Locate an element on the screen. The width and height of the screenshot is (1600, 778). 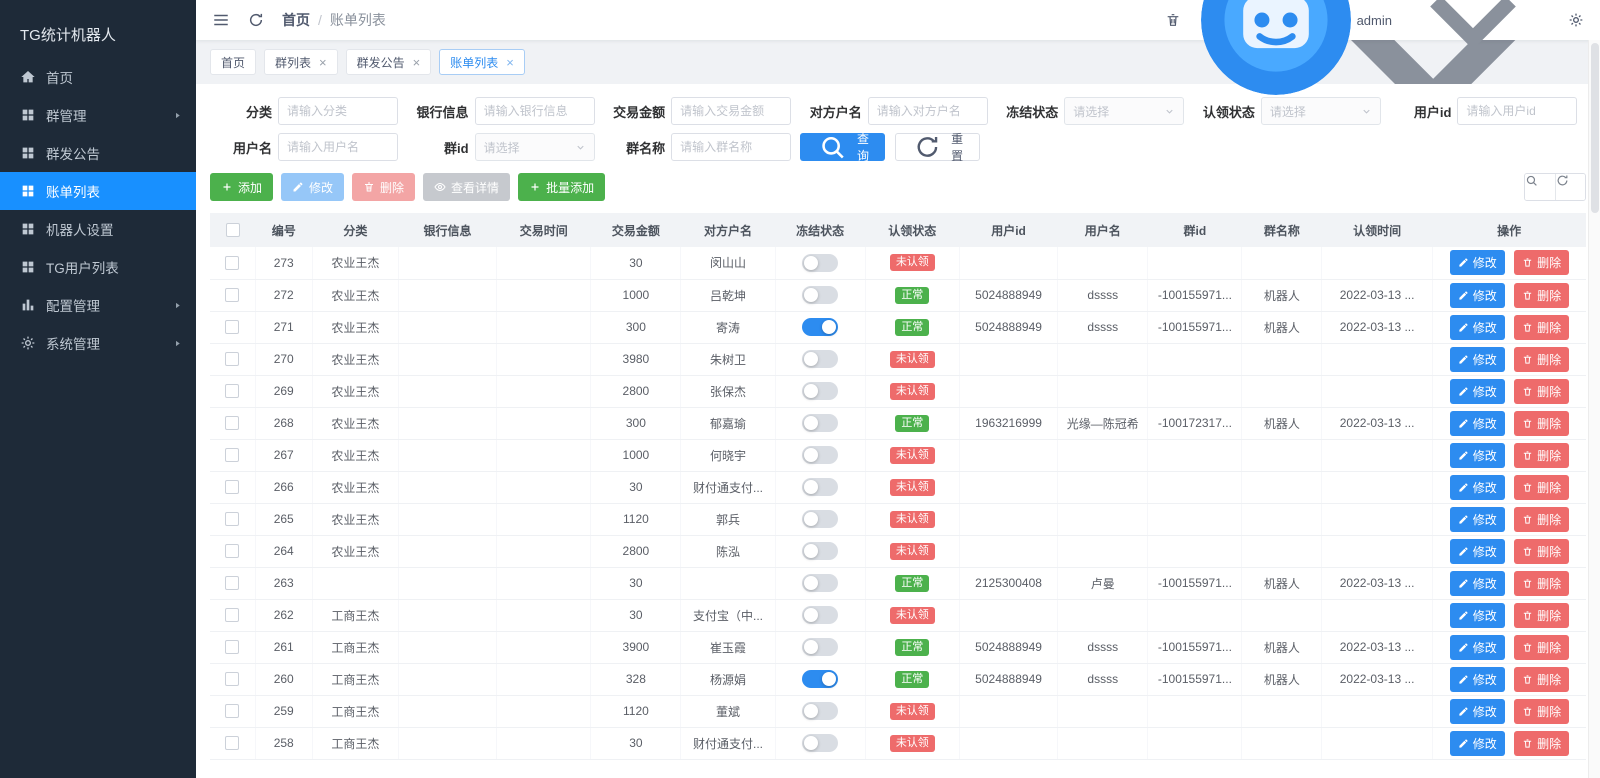
filter-input-category is located at coordinates (338, 111).